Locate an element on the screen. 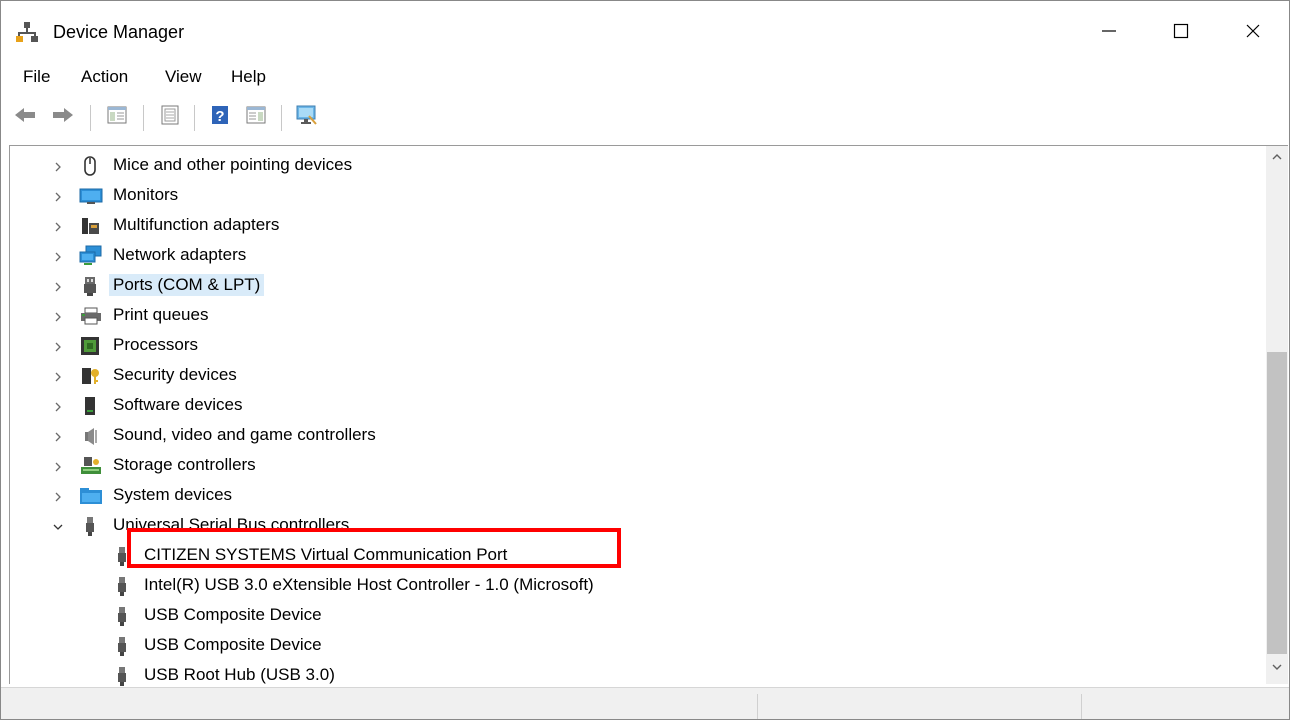  tree-item-multifunction-adapters: Multifunction adapters is located at coordinates (637, 226).